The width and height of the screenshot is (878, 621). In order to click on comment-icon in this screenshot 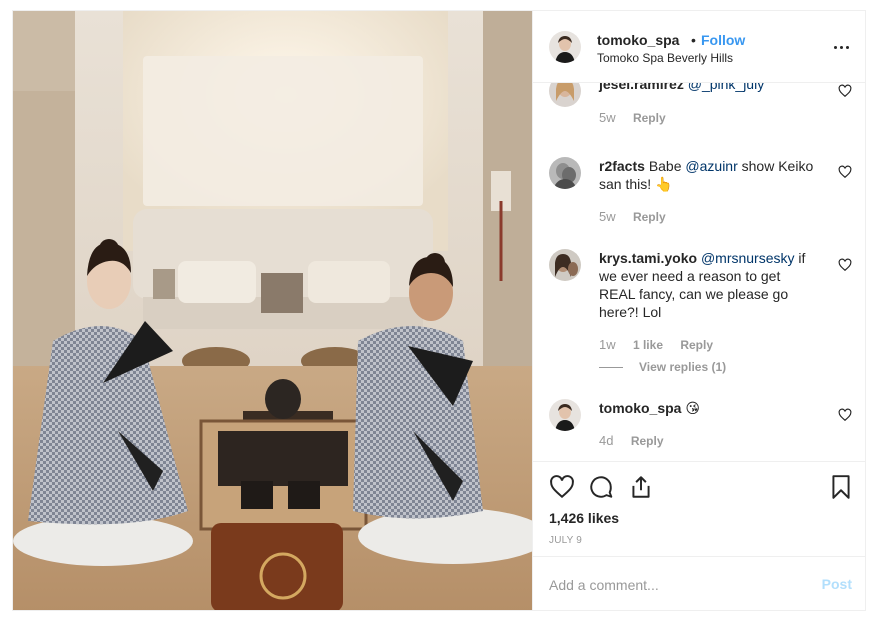, I will do `click(601, 487)`.